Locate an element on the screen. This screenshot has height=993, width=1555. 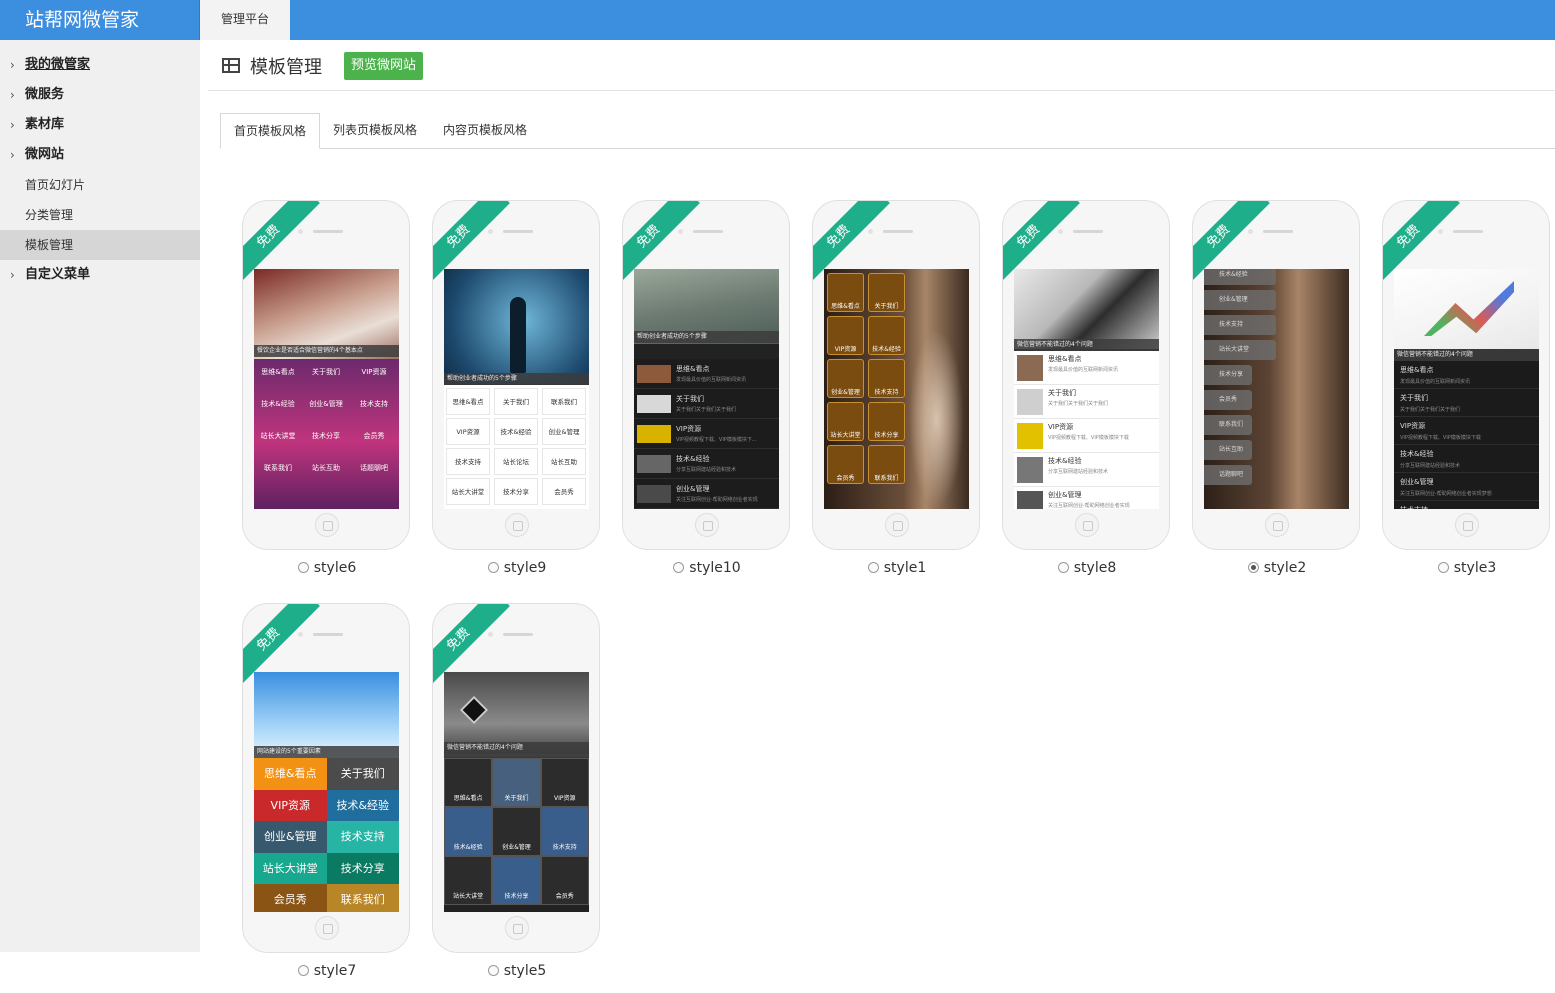
menu-tab: 站长大讲堂 is located at coordinates (1240, 350).